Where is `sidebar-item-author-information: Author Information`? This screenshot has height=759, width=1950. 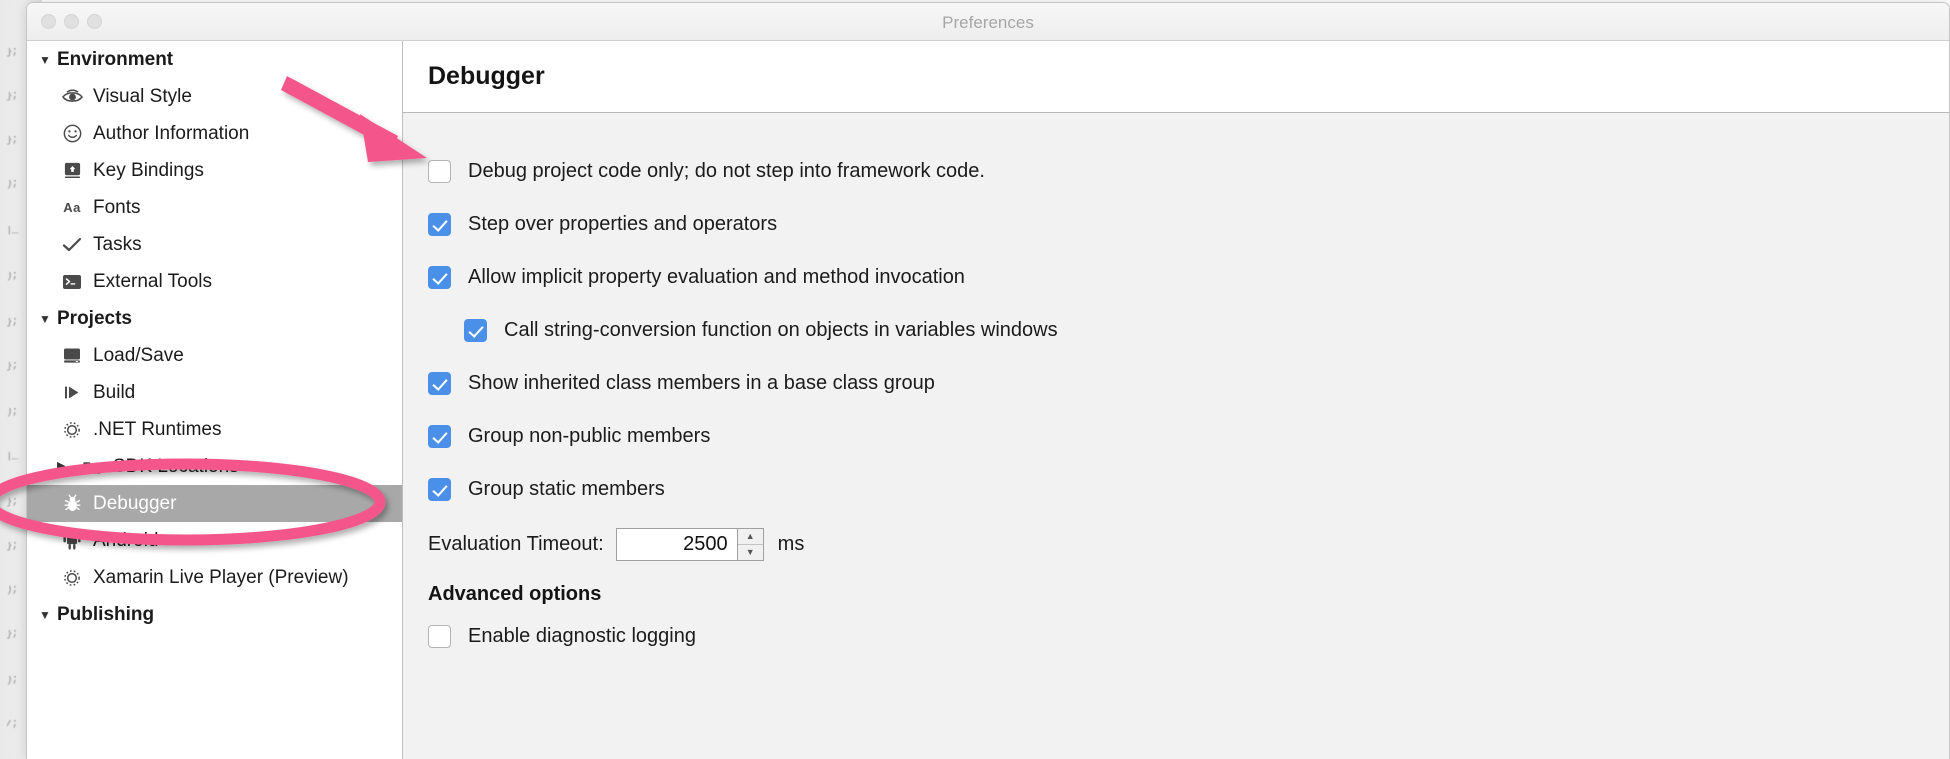 sidebar-item-author-information: Author Information is located at coordinates (214, 133).